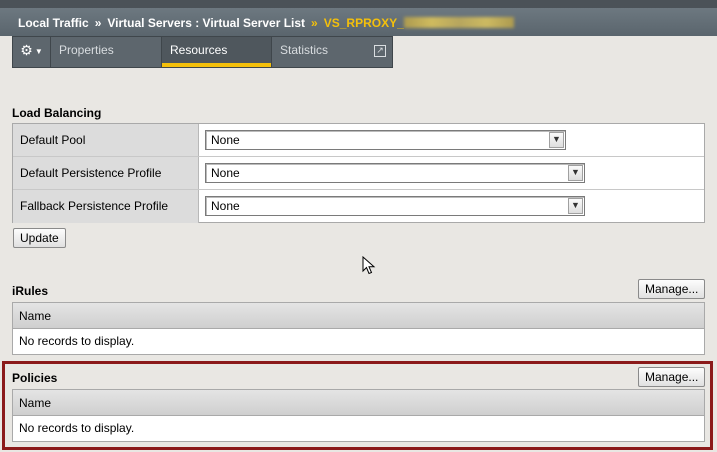 The width and height of the screenshot is (717, 452). Describe the element at coordinates (106, 140) in the screenshot. I see `default-pool-label: Default Pool` at that location.